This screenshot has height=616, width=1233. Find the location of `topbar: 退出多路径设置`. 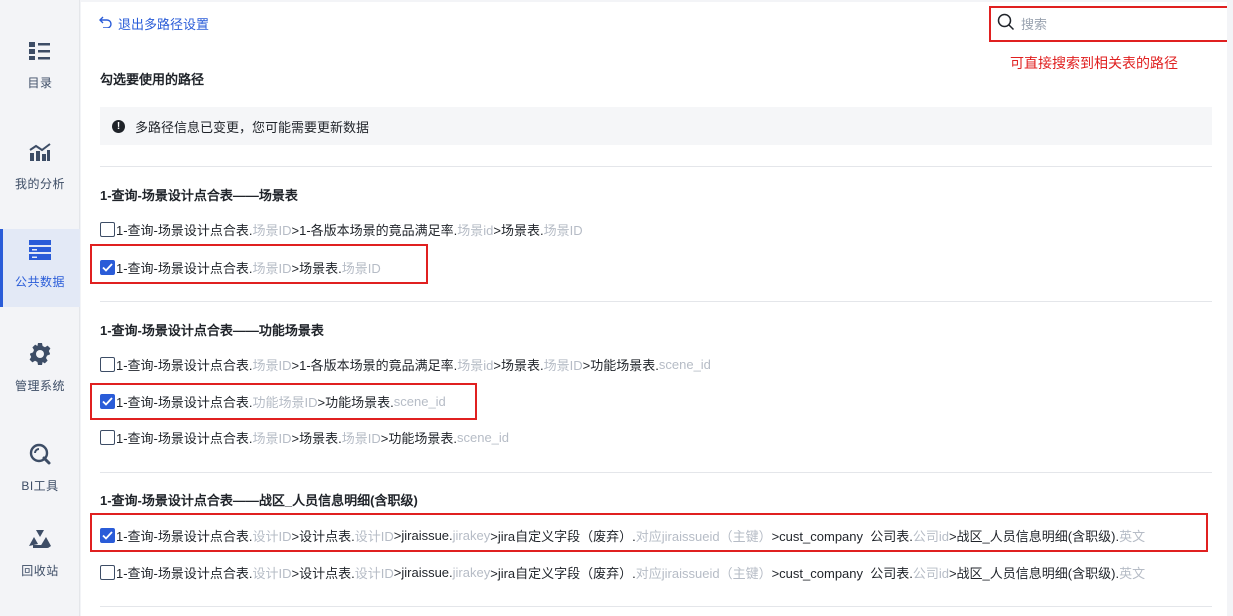

topbar: 退出多路径设置 is located at coordinates (654, 25).